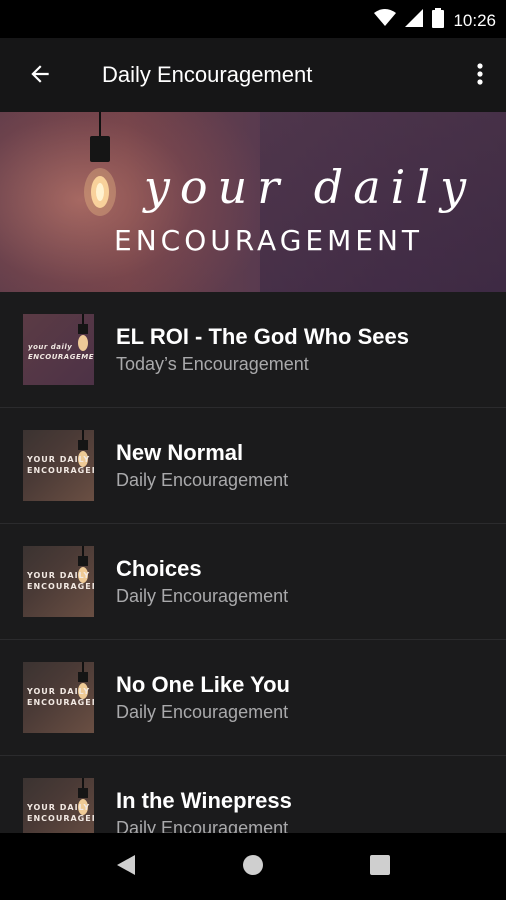 The height and width of the screenshot is (900, 506). Describe the element at coordinates (180, 452) in the screenshot. I see `item-title: New Normal` at that location.